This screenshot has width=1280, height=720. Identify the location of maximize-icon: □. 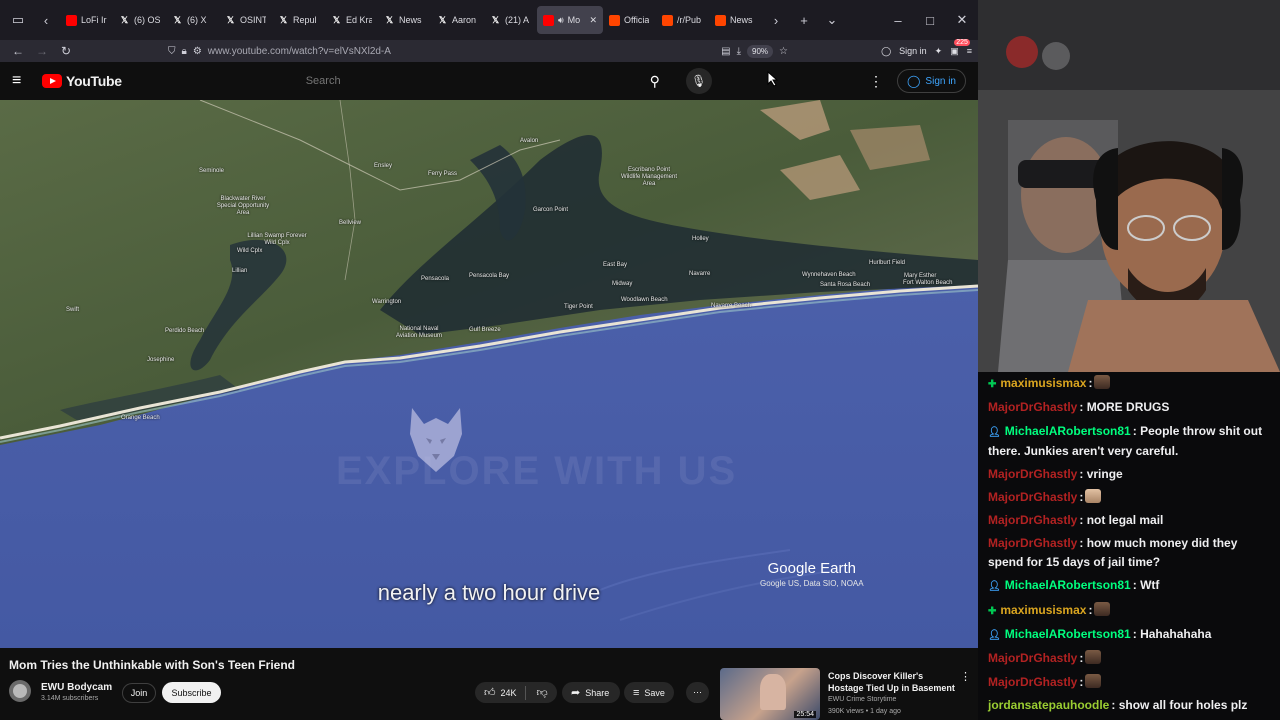
(930, 20).